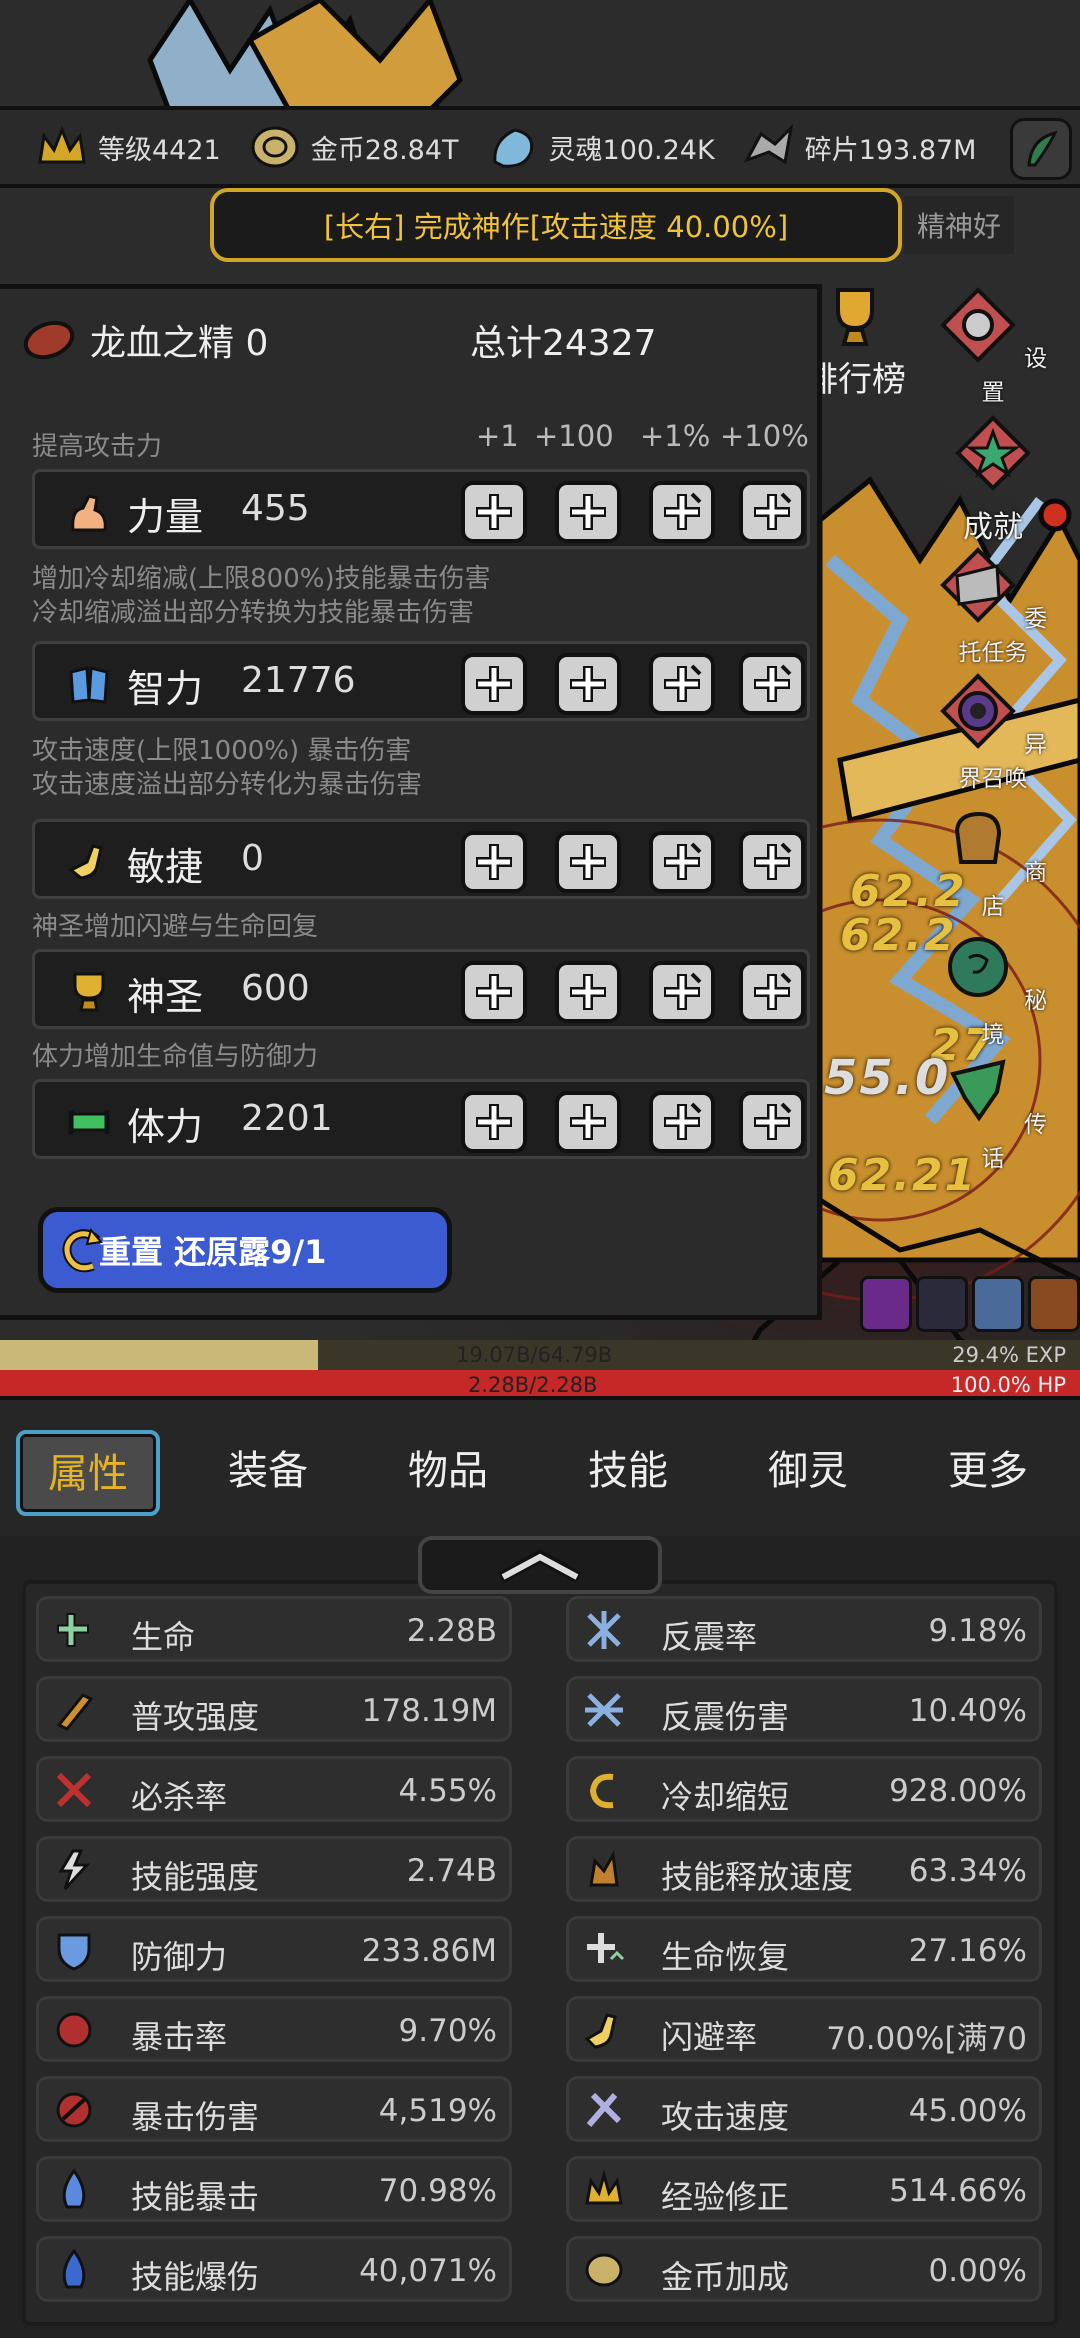 This screenshot has width=1080, height=2338. What do you see at coordinates (175, 927) in the screenshot?
I see `attribute-description: 神圣增加闪避与生命回复` at bounding box center [175, 927].